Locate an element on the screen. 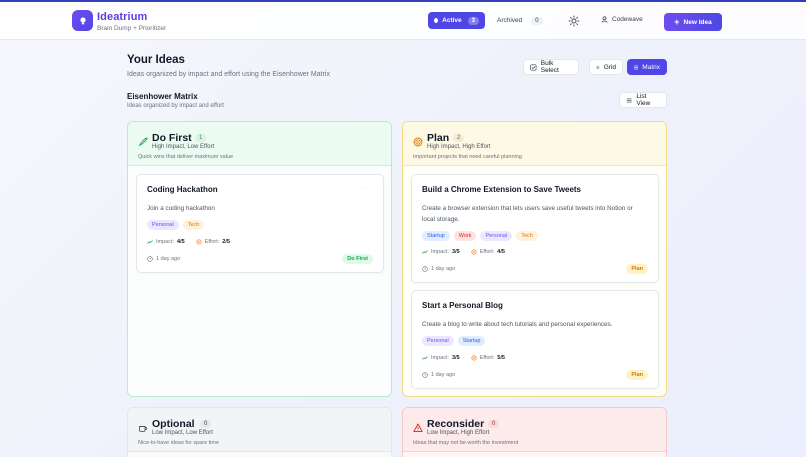  quadrant-title: Optional is located at coordinates (173, 424).